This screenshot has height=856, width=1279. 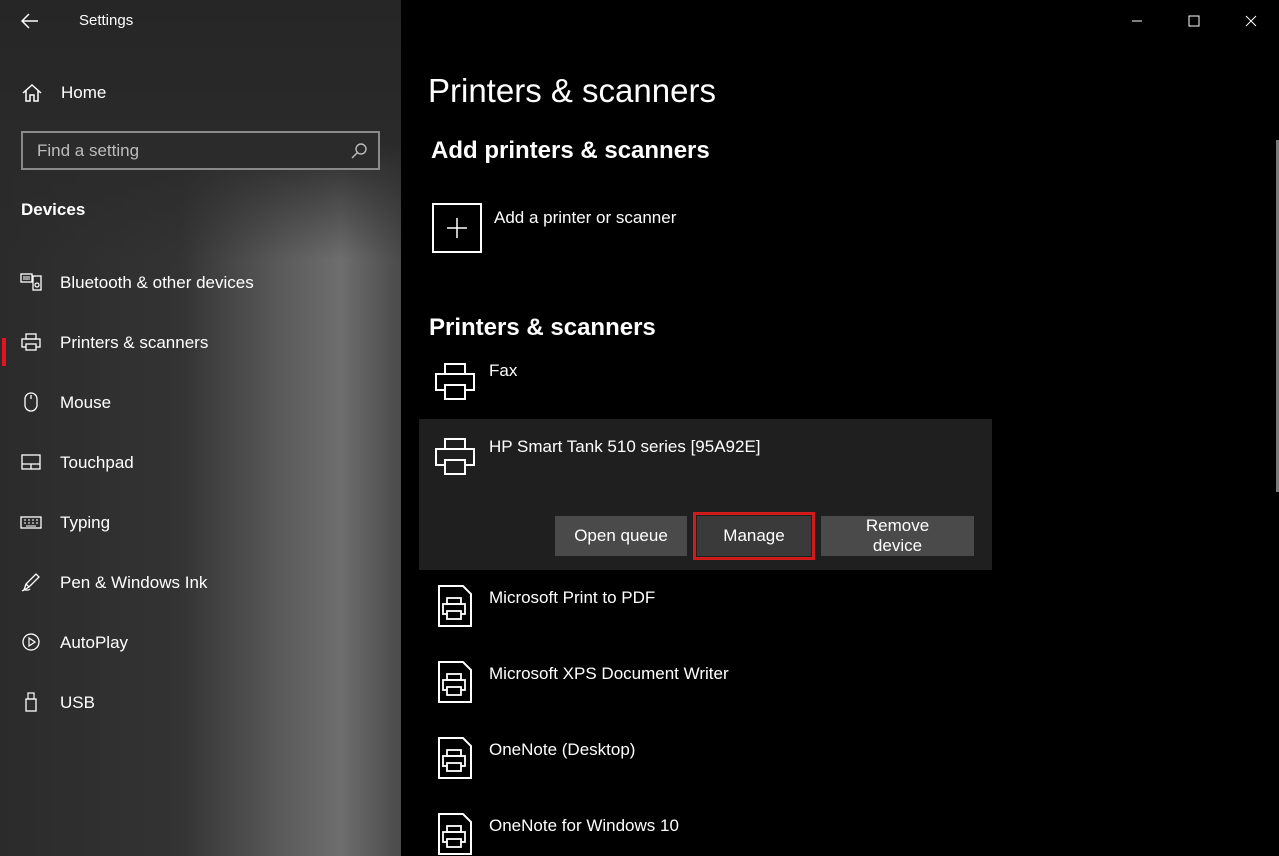 I want to click on maximize-icon, so click(x=1193, y=21).